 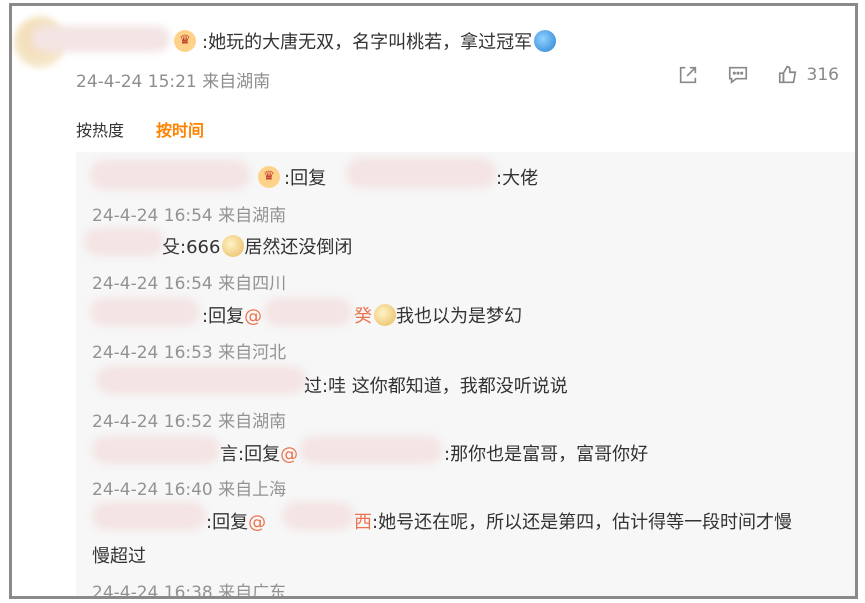 What do you see at coordinates (140, 129) in the screenshot?
I see `sort-tabs: 按热度 按时间` at bounding box center [140, 129].